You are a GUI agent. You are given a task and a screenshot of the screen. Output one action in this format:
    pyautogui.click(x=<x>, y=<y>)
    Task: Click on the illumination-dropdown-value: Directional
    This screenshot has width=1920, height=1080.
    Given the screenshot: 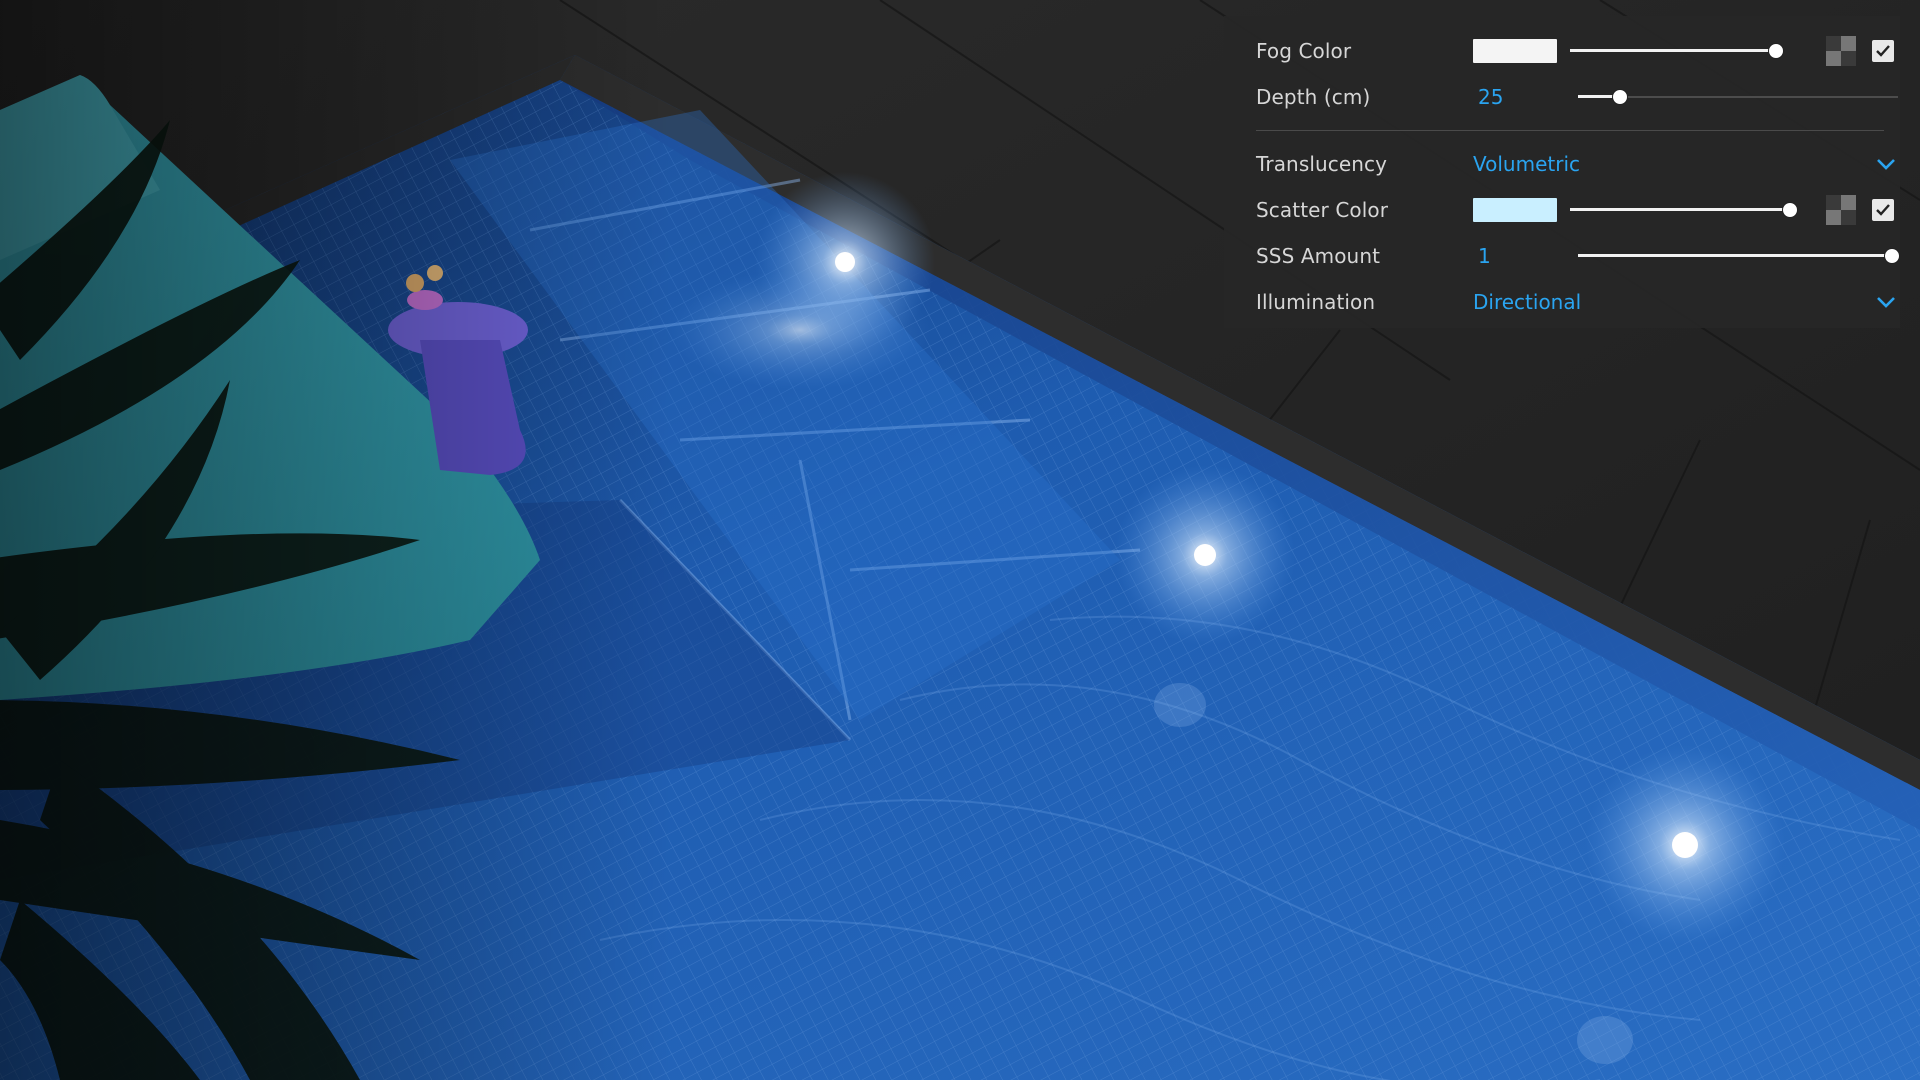 What is the action you would take?
    pyautogui.click(x=1527, y=302)
    